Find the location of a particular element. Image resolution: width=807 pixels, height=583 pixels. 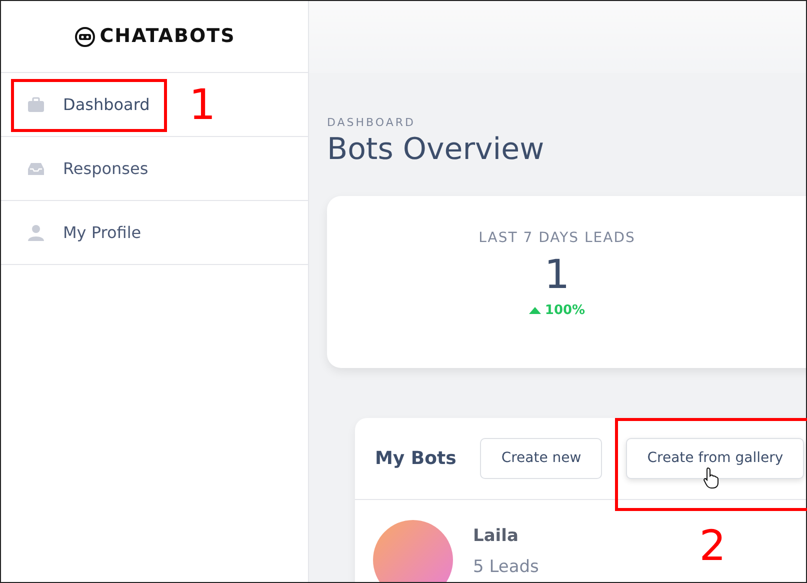

briefcase-icon is located at coordinates (36, 105).